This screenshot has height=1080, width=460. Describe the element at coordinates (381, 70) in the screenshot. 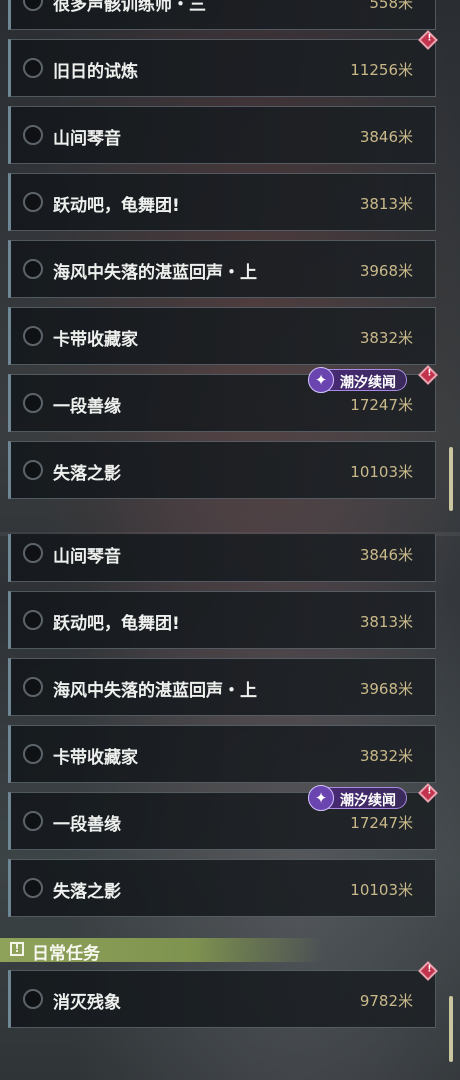

I see `quest-distance: 11256米` at that location.